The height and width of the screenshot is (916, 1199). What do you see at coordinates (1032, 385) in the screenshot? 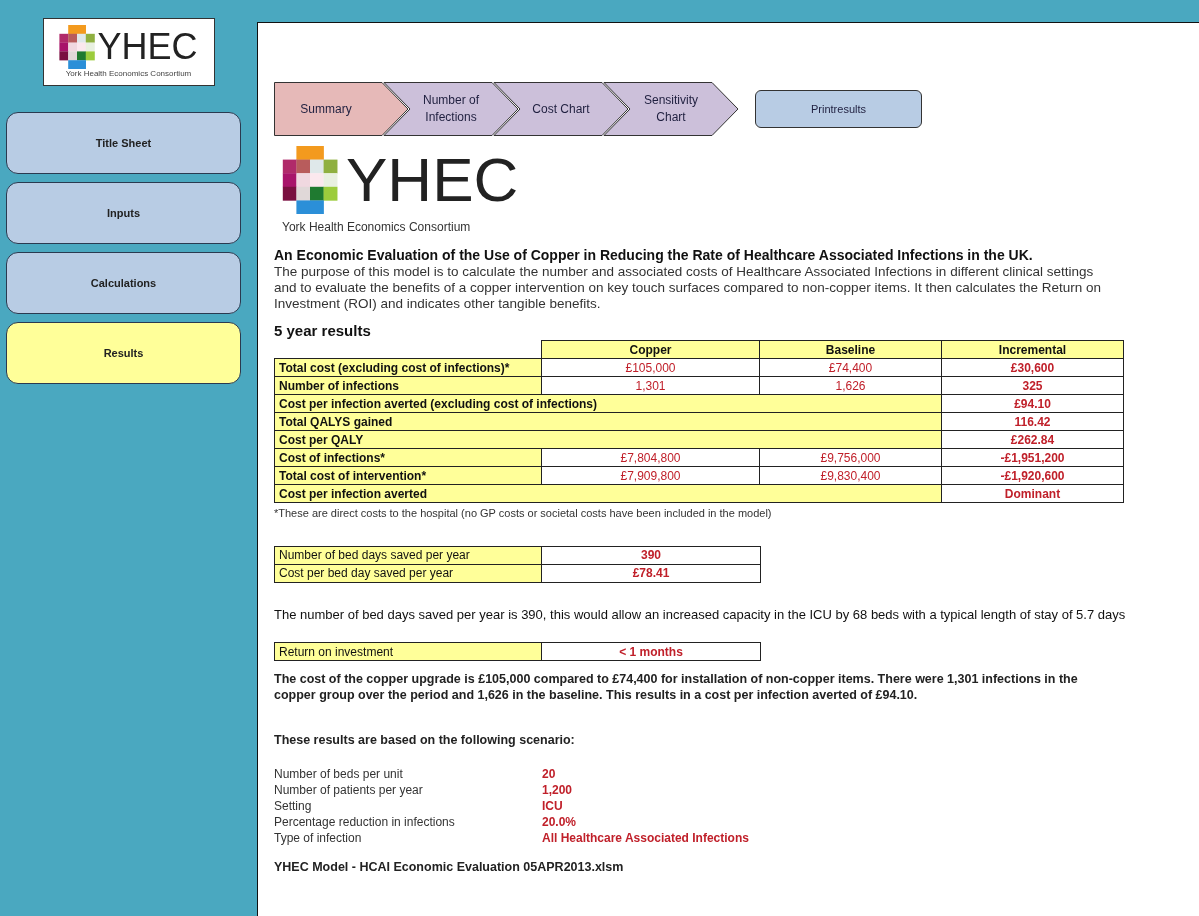
I see `table-cell: 325` at bounding box center [1032, 385].